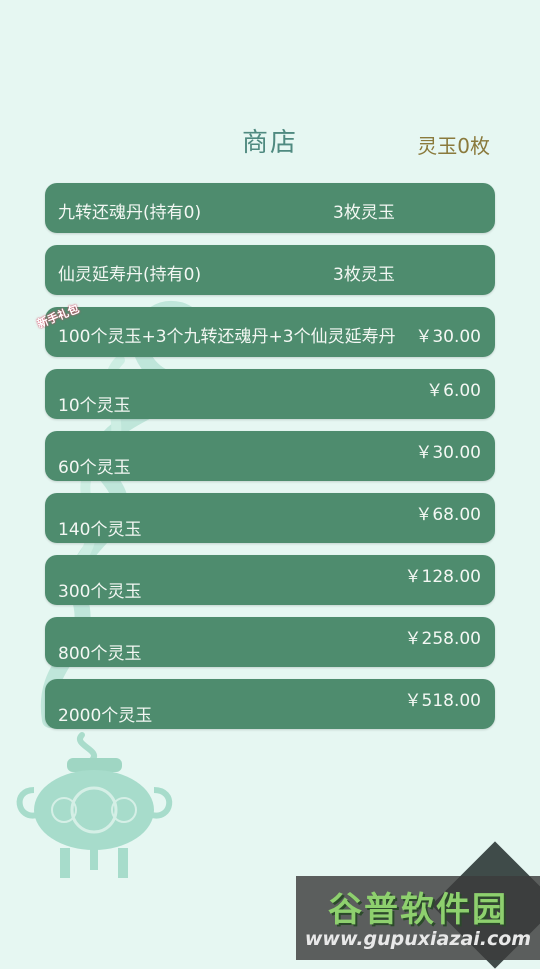  Describe the element at coordinates (418, 939) in the screenshot. I see `watermark-url: www.gupuxiazai.com` at that location.